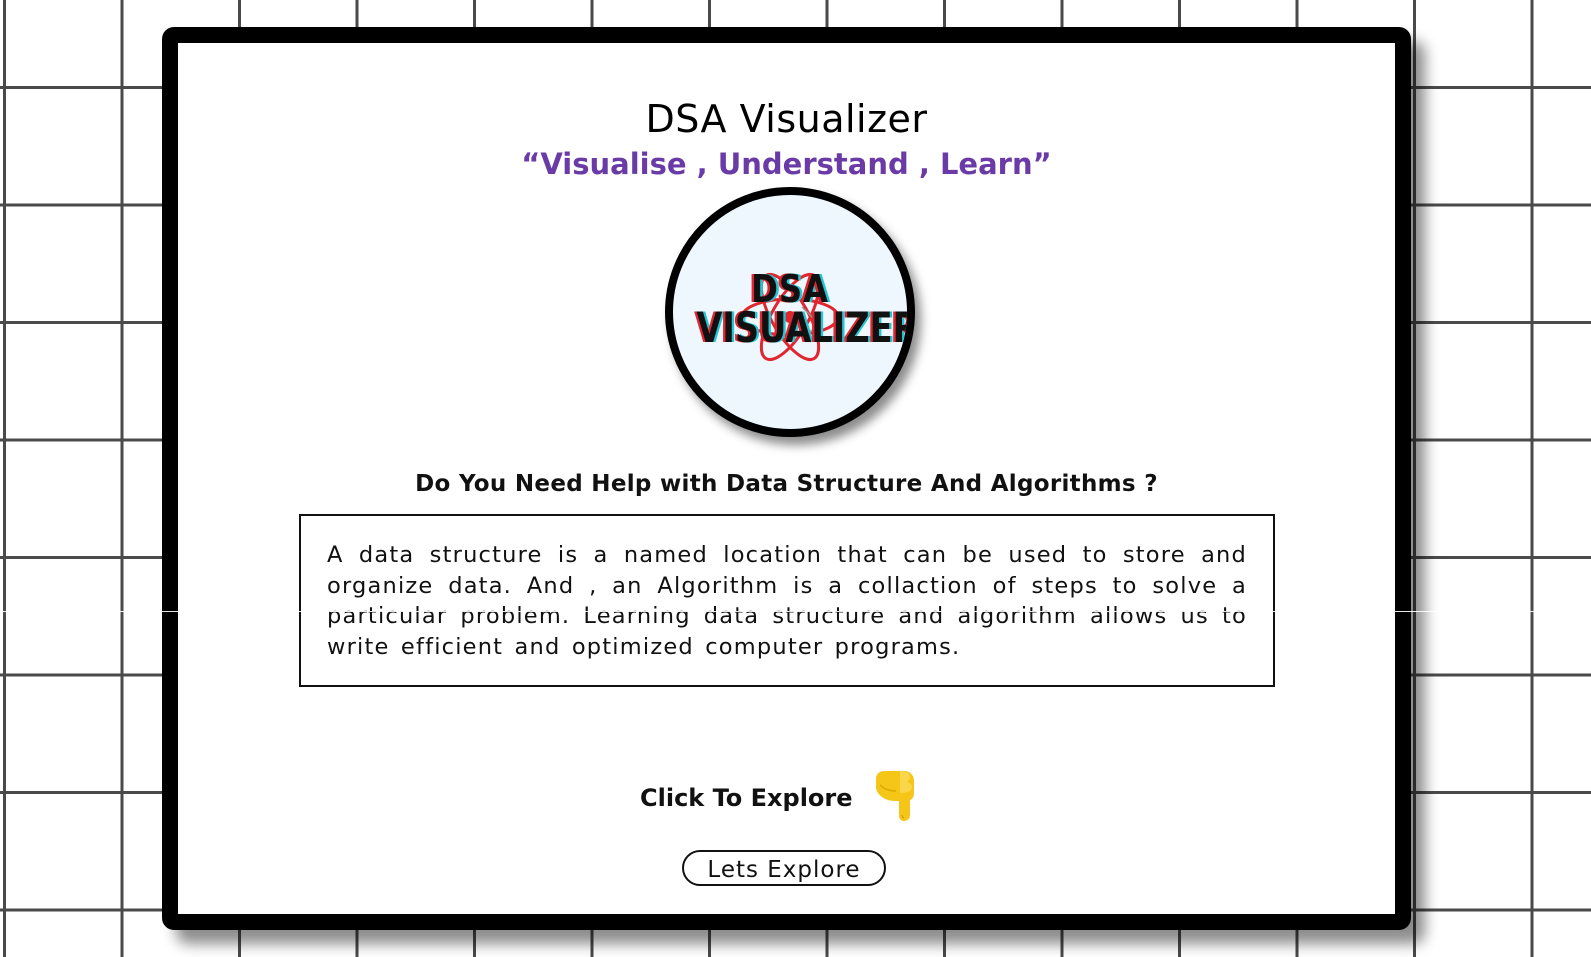 This screenshot has width=1591, height=957. Describe the element at coordinates (784, 868) in the screenshot. I see `lets-explore-button: Lets Explore` at that location.